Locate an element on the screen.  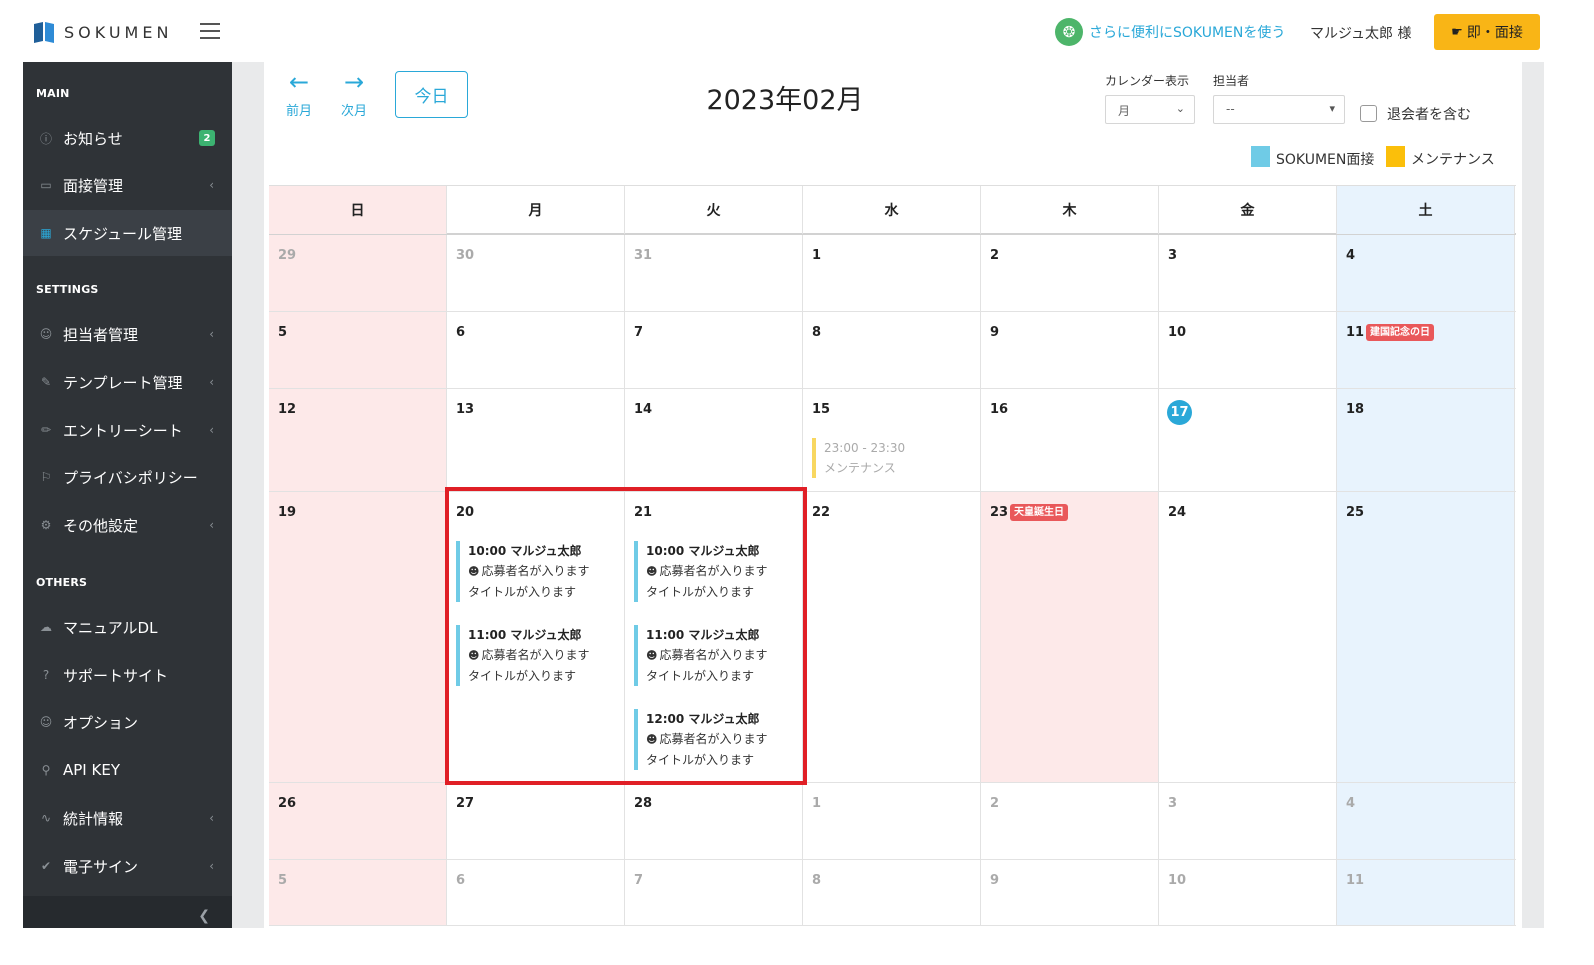
day-number: 3 is located at coordinates (1173, 255).